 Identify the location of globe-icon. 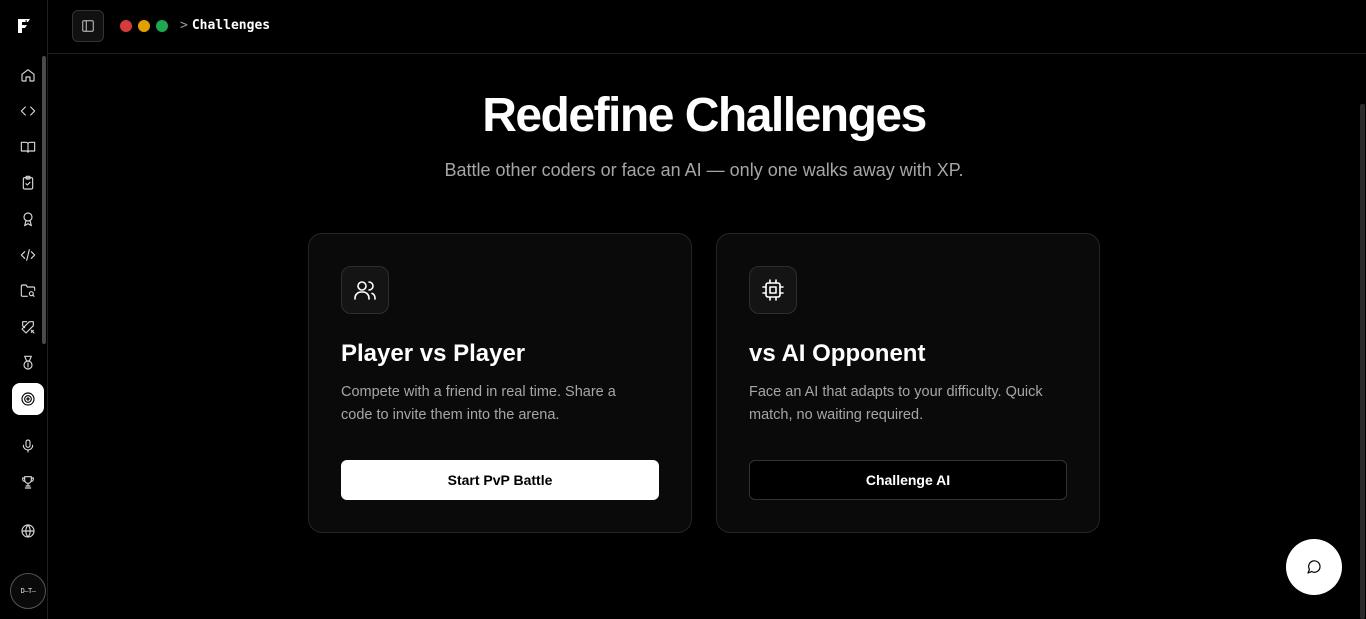
(28, 531).